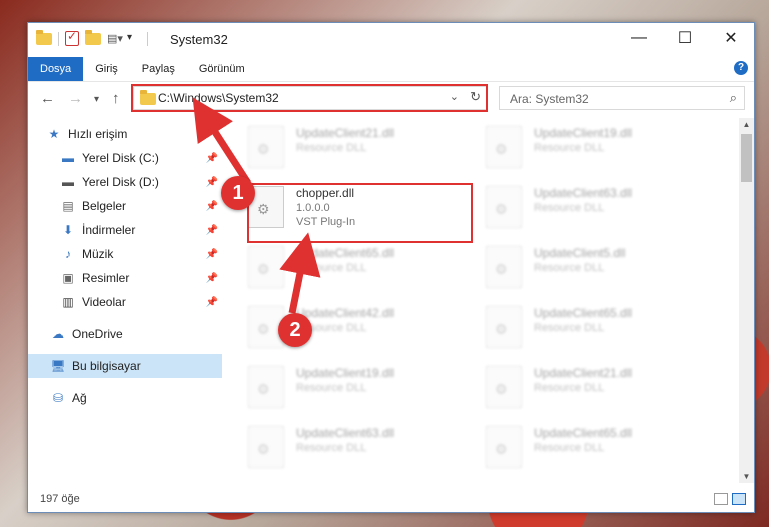 Image resolution: width=769 pixels, height=527 pixels. What do you see at coordinates (475, 97) in the screenshot?
I see `refresh-icon: ↻` at bounding box center [475, 97].